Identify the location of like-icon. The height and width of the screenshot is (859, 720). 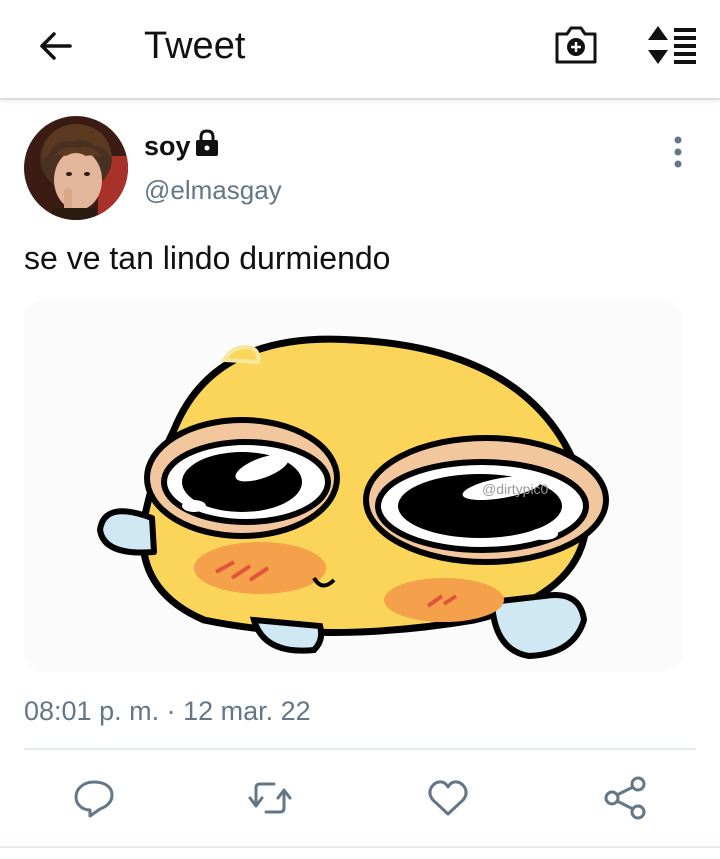
(448, 798).